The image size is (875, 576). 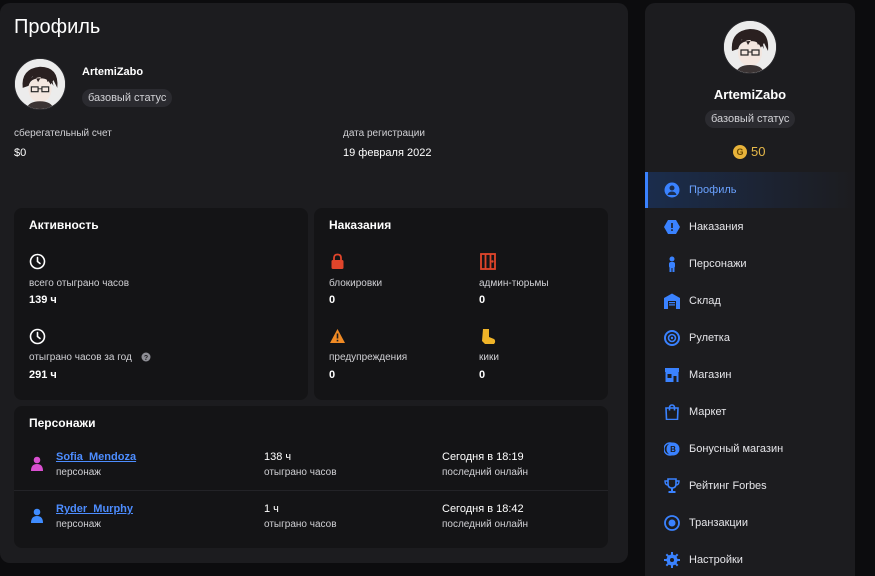 What do you see at coordinates (271, 509) in the screenshot?
I see `character-hours: 1 ч` at bounding box center [271, 509].